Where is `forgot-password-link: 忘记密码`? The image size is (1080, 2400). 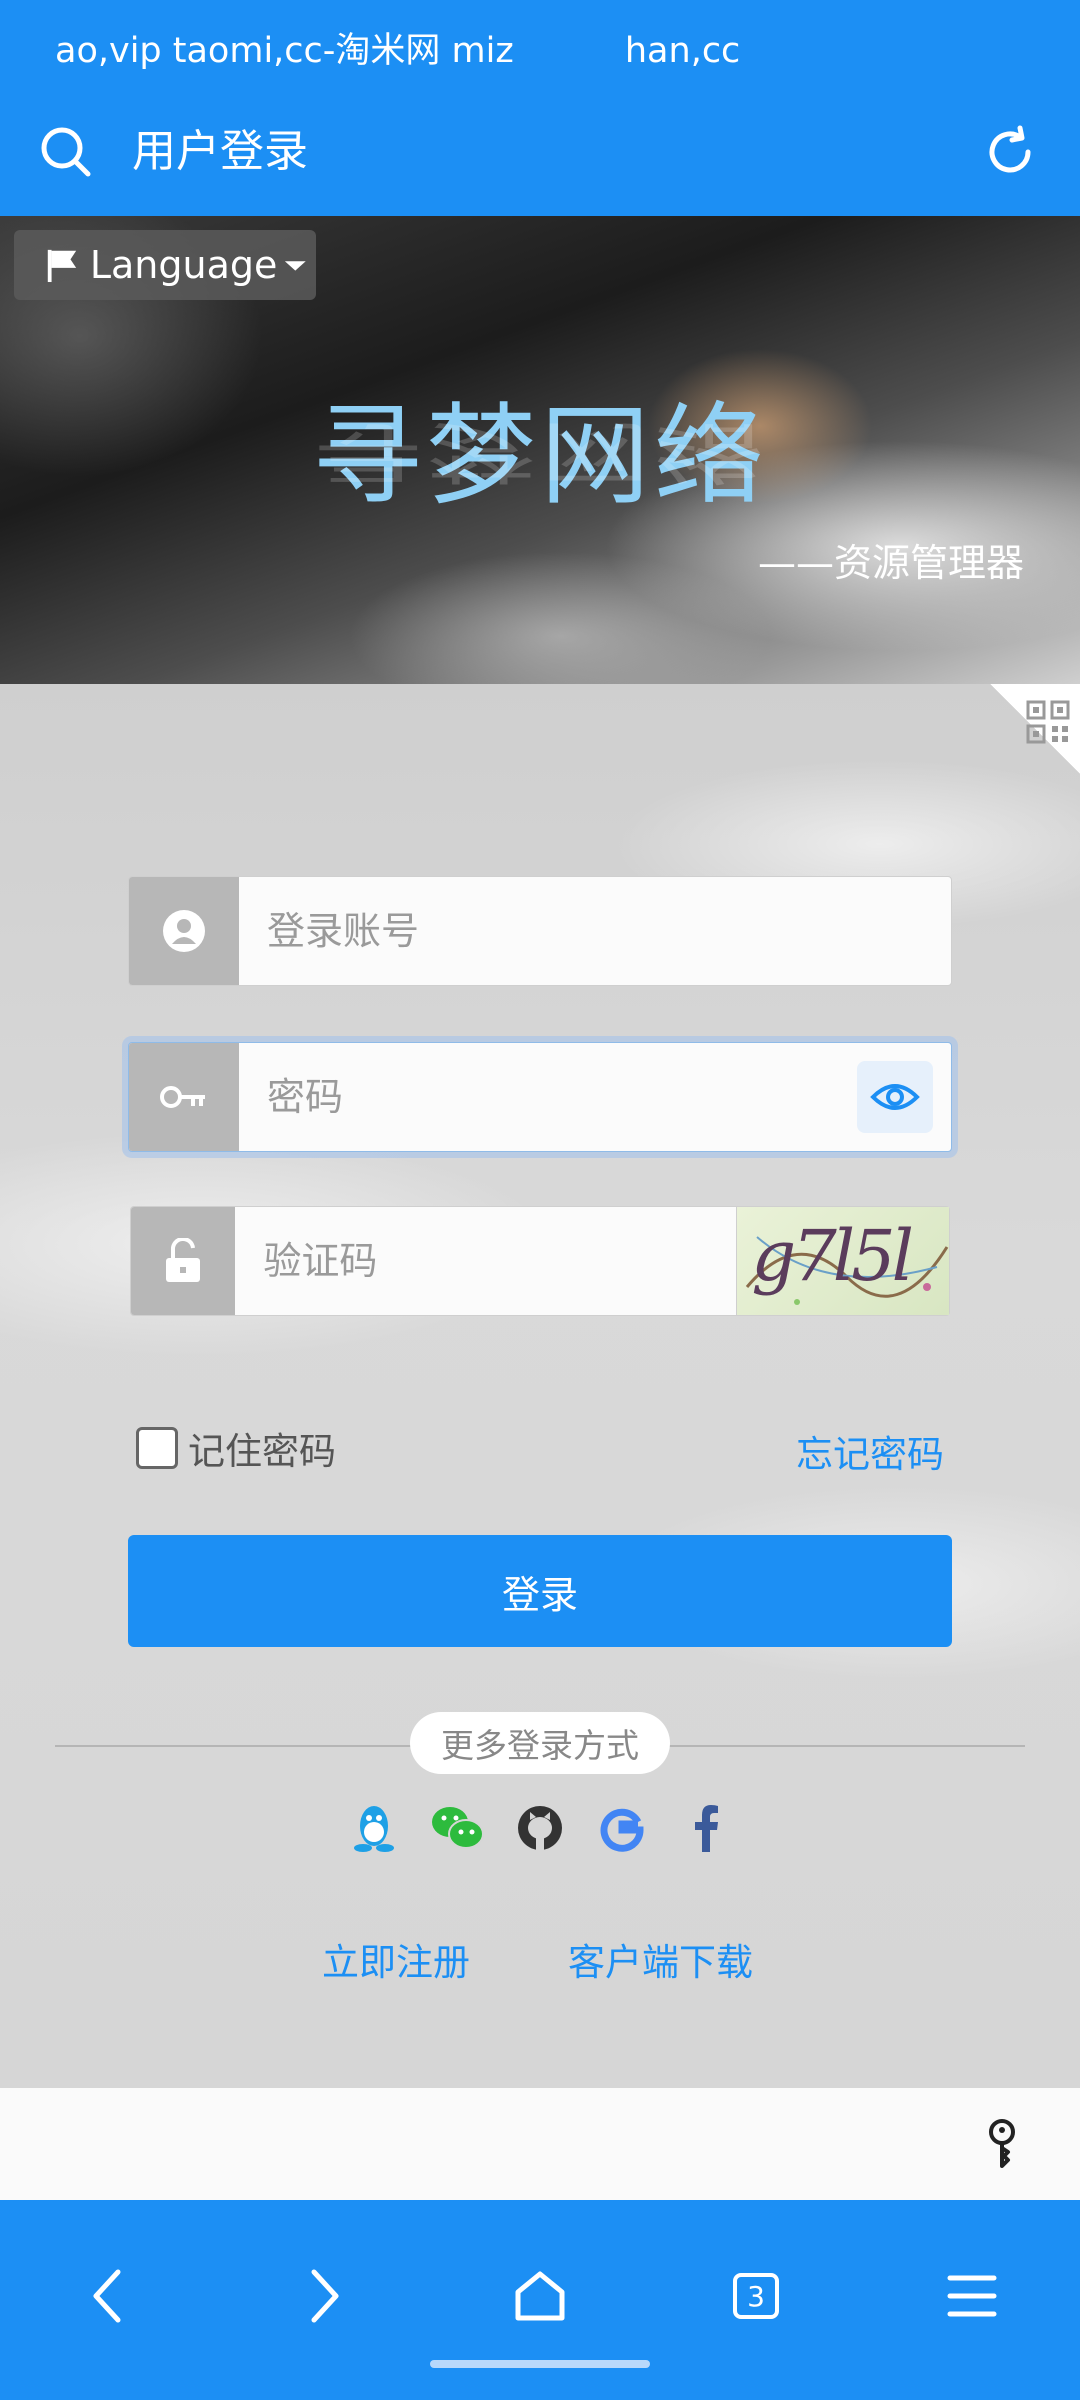
forgot-password-link: 忘记密码 is located at coordinates (870, 1451).